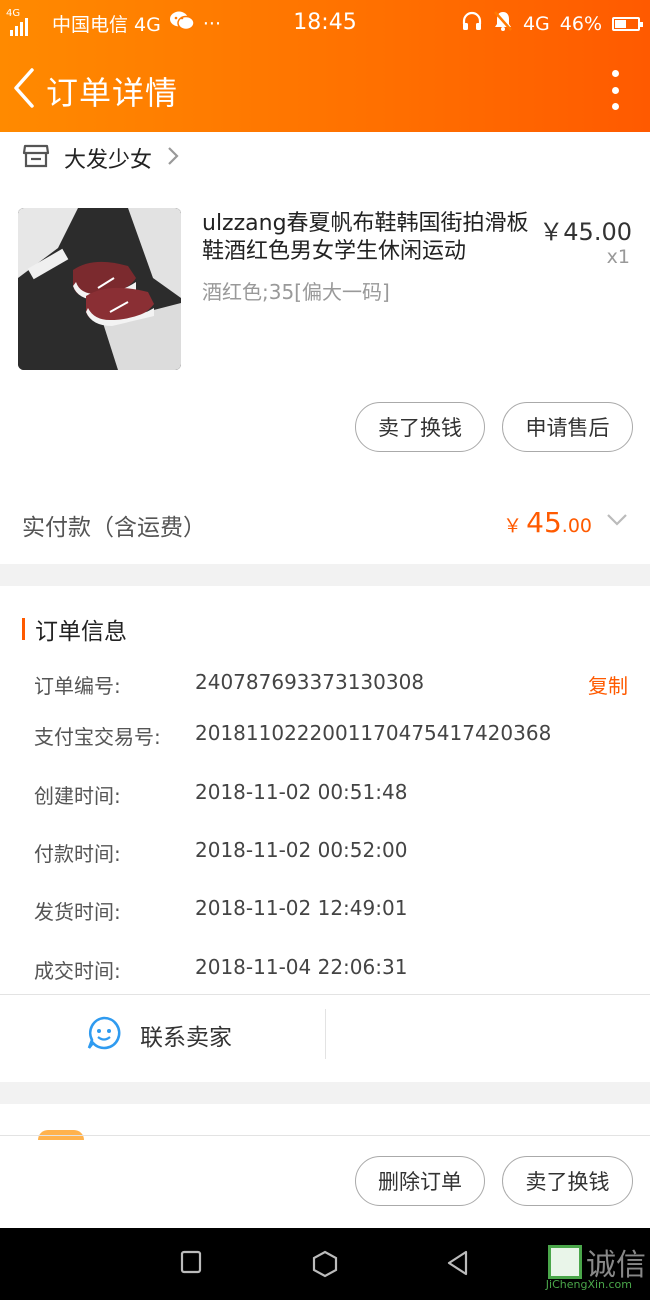 This screenshot has height=1300, width=650. Describe the element at coordinates (325, 24) in the screenshot. I see `status-bar: 4G 中国电信 4G ··· 18:45 4G 46%` at that location.